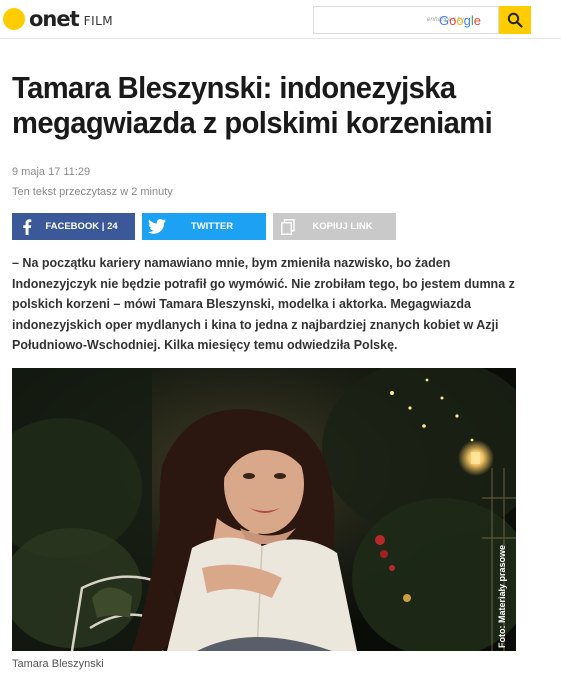 The width and height of the screenshot is (561, 686). What do you see at coordinates (54, 19) in the screenshot?
I see `logo-text: onet` at bounding box center [54, 19].